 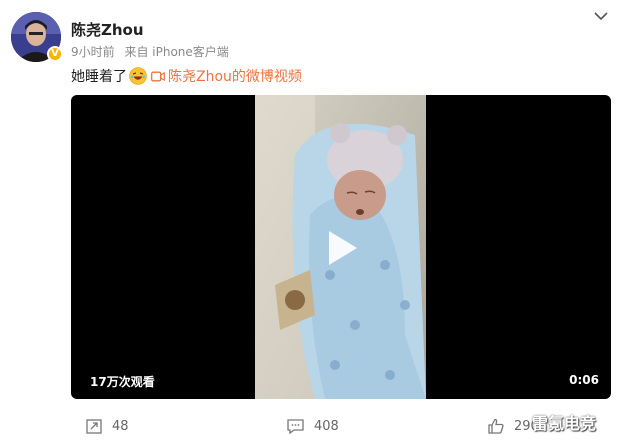 I want to click on post-text: 她睡着了 陈尧Zhou的微博视频, so click(x=186, y=76).